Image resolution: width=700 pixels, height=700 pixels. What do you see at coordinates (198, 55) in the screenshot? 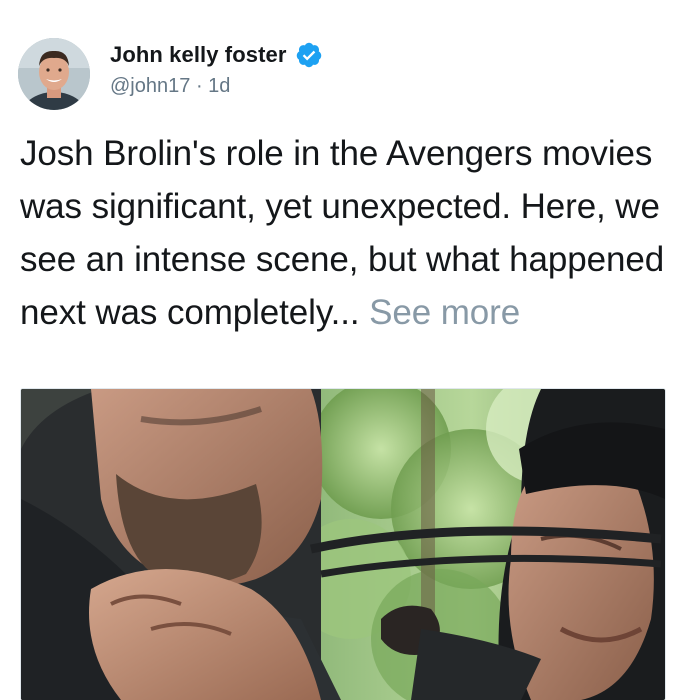
I see `author-display-name: John kelly foster` at bounding box center [198, 55].